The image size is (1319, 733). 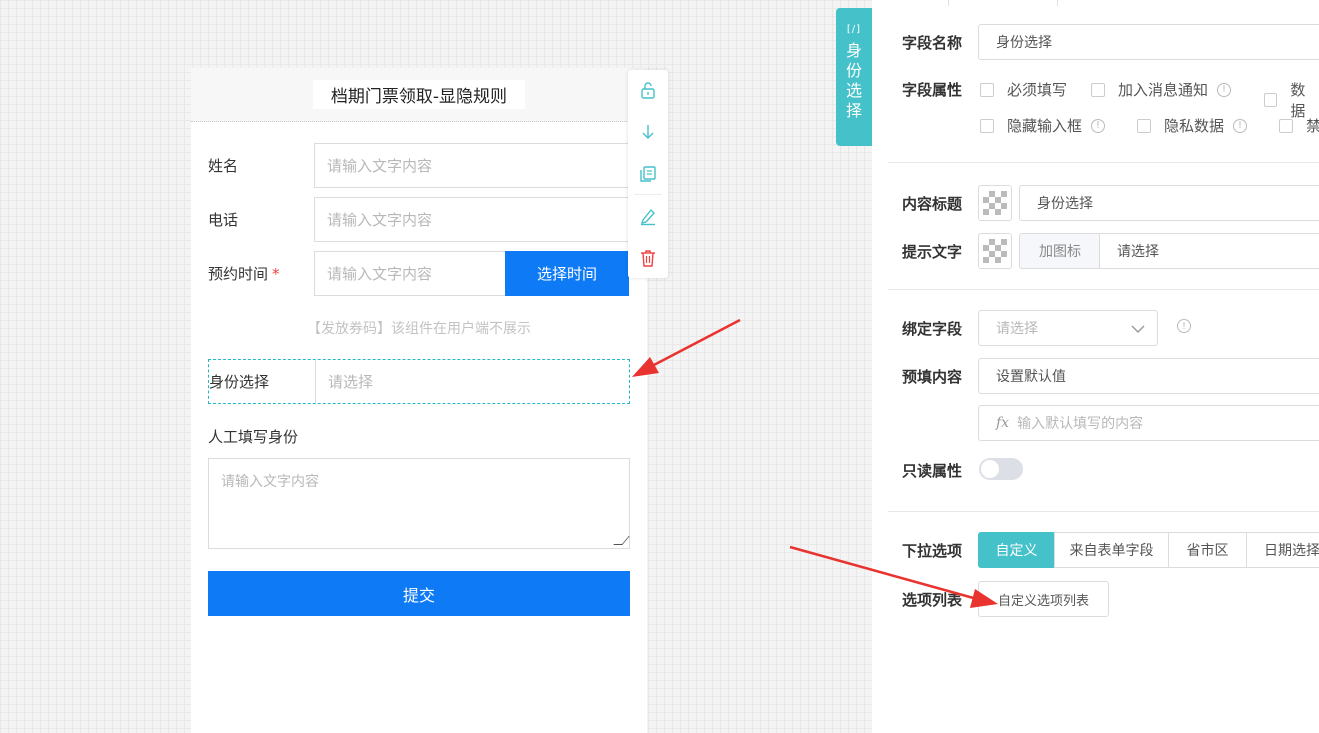 I want to click on checkbox-notify: 加入消息通知!, so click(x=1161, y=89).